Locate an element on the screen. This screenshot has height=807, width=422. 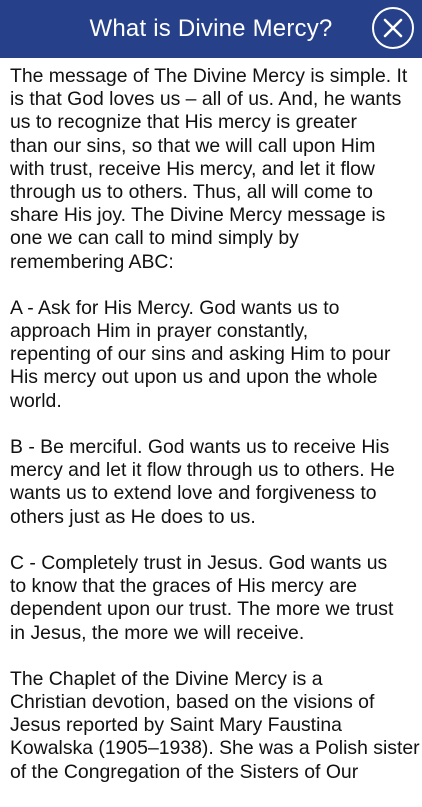
text-line: remembering ABC: is located at coordinates (92, 261).